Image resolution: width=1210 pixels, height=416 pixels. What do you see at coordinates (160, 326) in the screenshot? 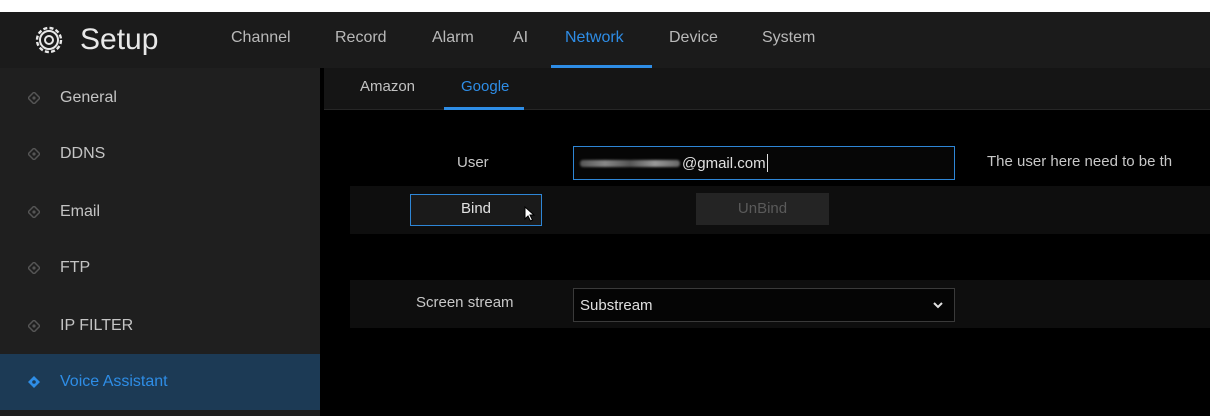
I see `sidebar-item-ip-filter: IP FILTER` at bounding box center [160, 326].